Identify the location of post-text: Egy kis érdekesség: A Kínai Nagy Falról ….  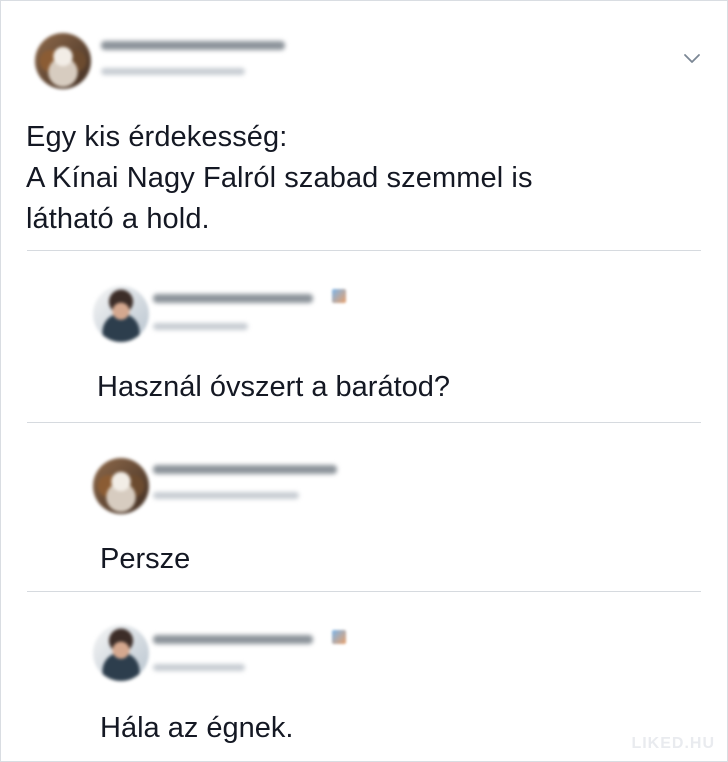
(279, 178).